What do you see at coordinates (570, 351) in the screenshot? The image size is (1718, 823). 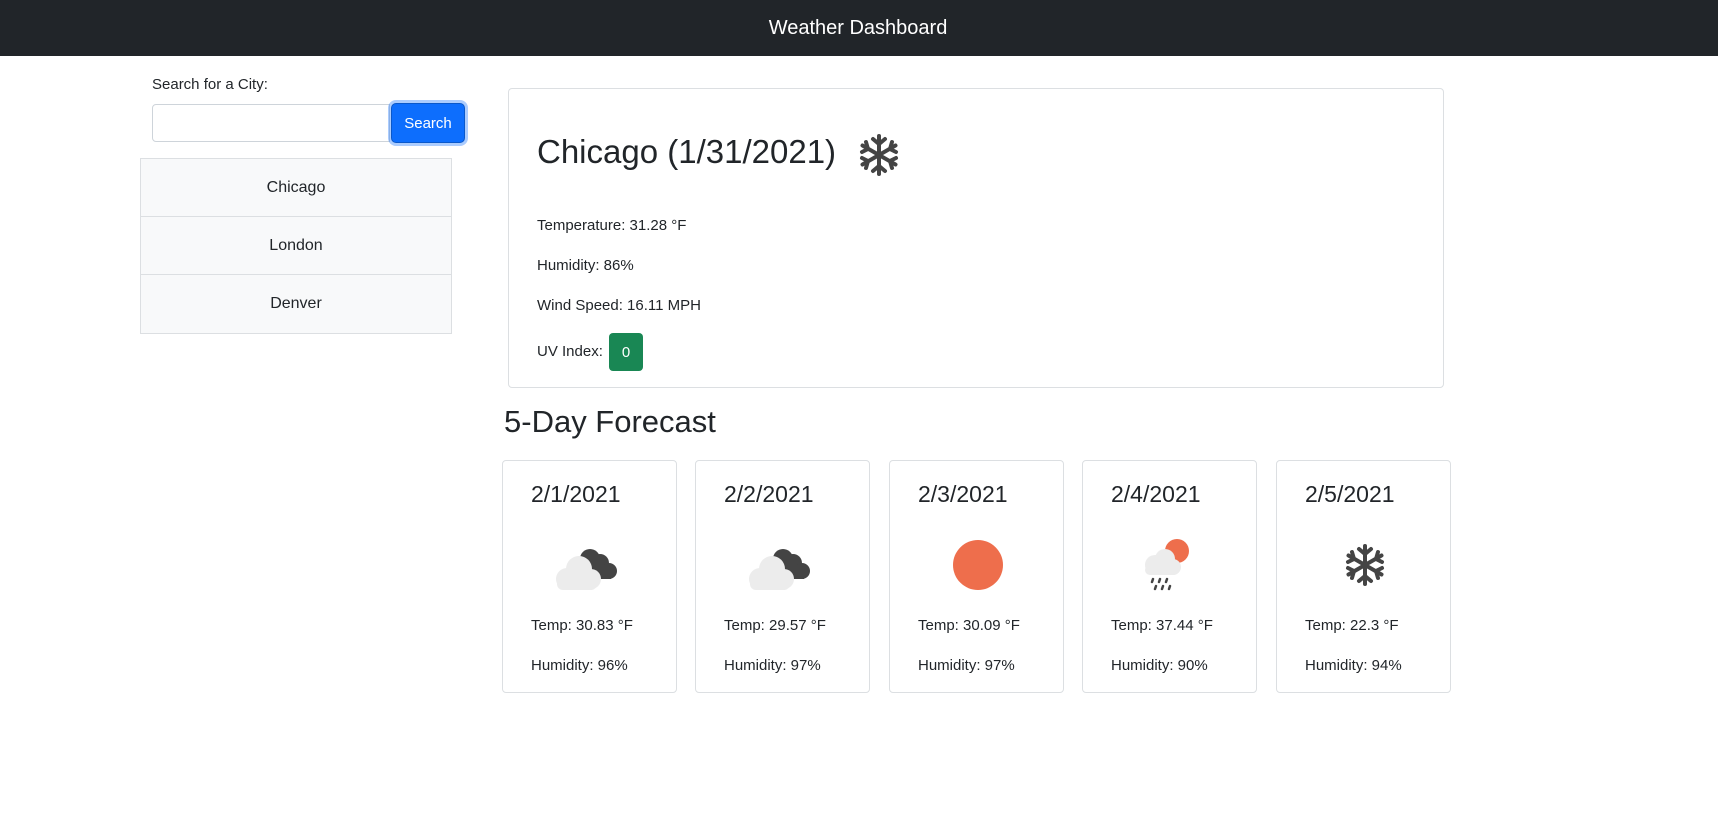 I see `uv-index-label: UV Index:` at bounding box center [570, 351].